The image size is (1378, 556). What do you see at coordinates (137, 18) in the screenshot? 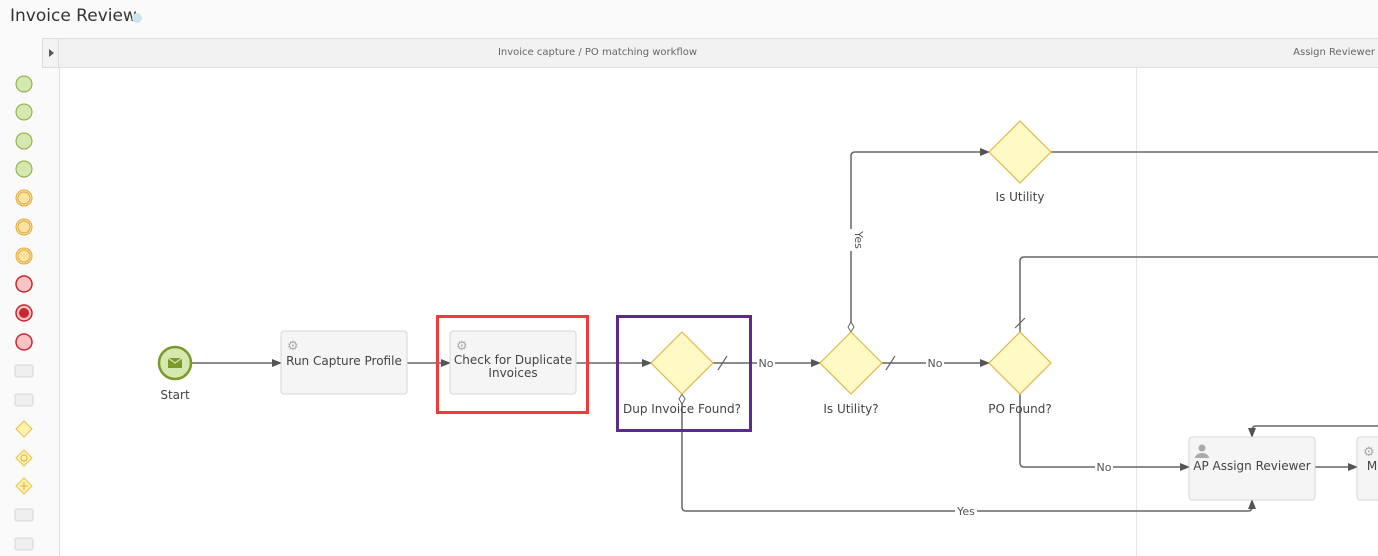
I see `info-icon` at bounding box center [137, 18].